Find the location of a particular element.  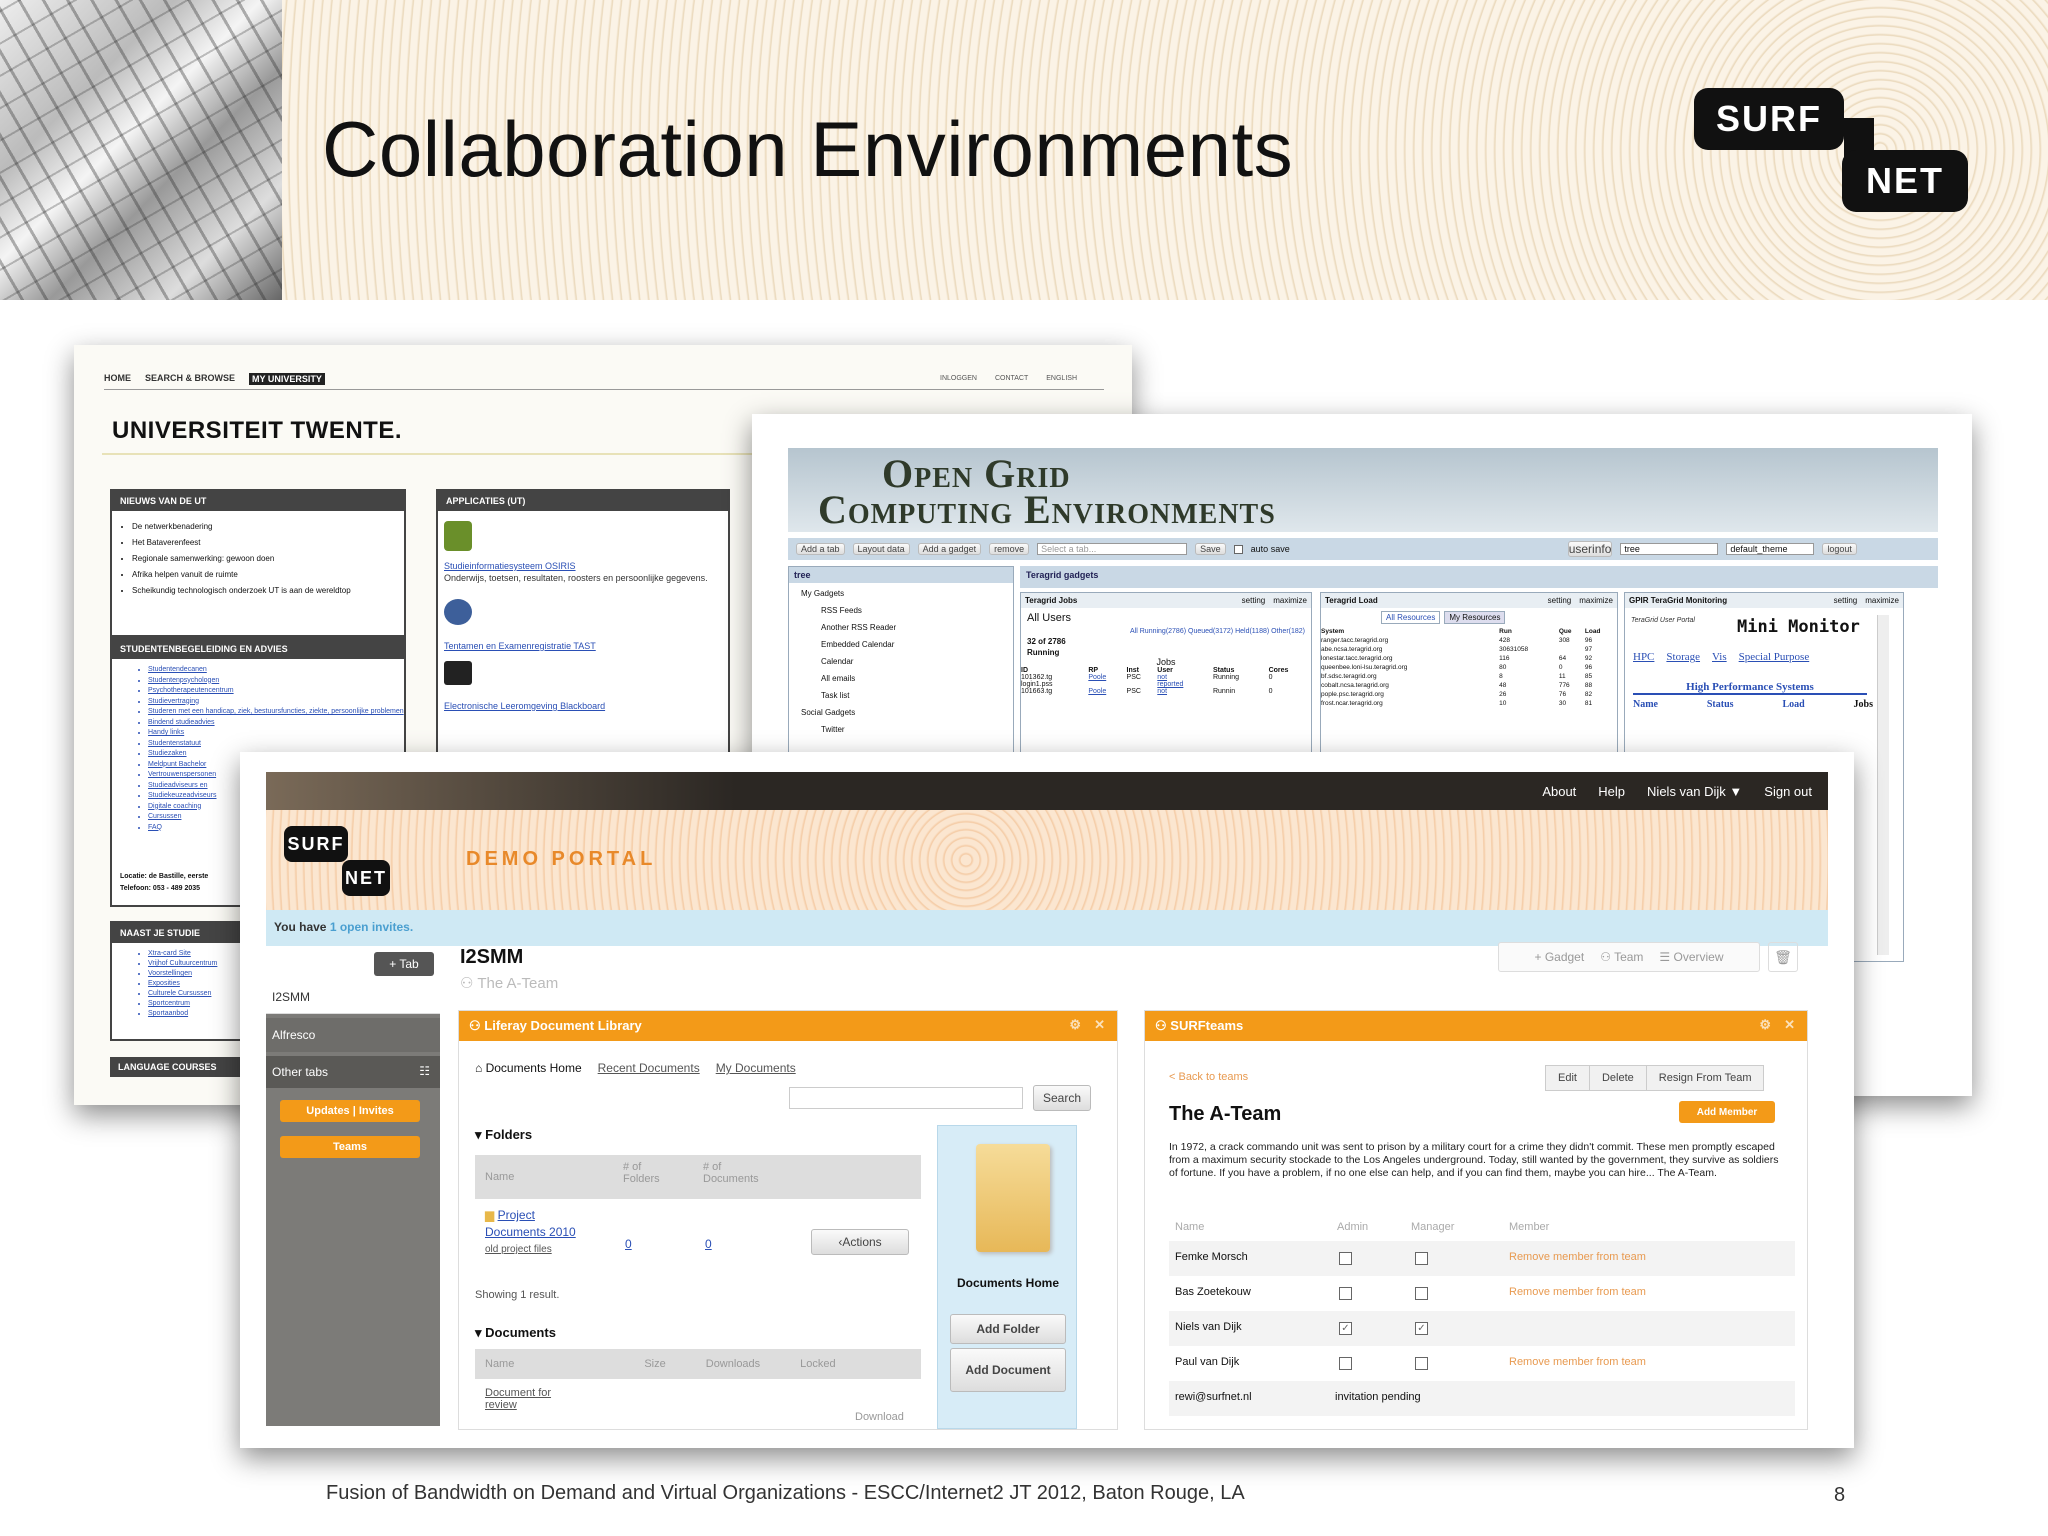

userinfo-button: userinfo is located at coordinates (1590, 549).